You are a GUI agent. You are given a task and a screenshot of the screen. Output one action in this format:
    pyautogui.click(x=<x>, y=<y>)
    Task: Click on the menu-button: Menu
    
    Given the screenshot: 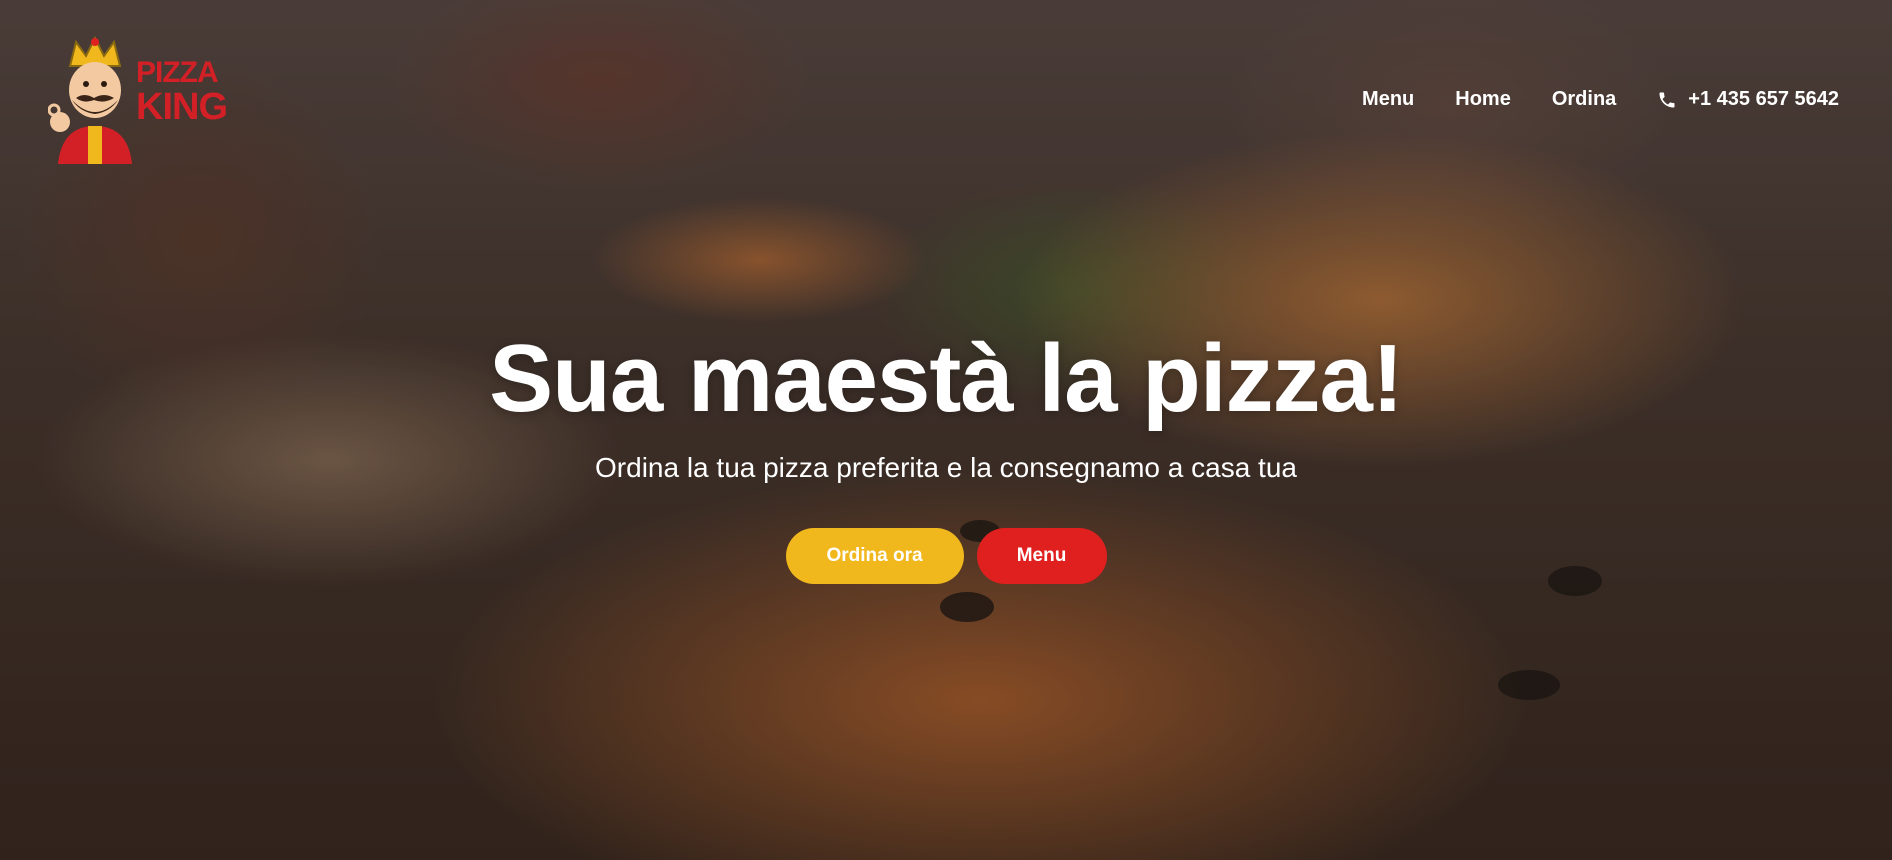 What is the action you would take?
    pyautogui.click(x=1041, y=556)
    